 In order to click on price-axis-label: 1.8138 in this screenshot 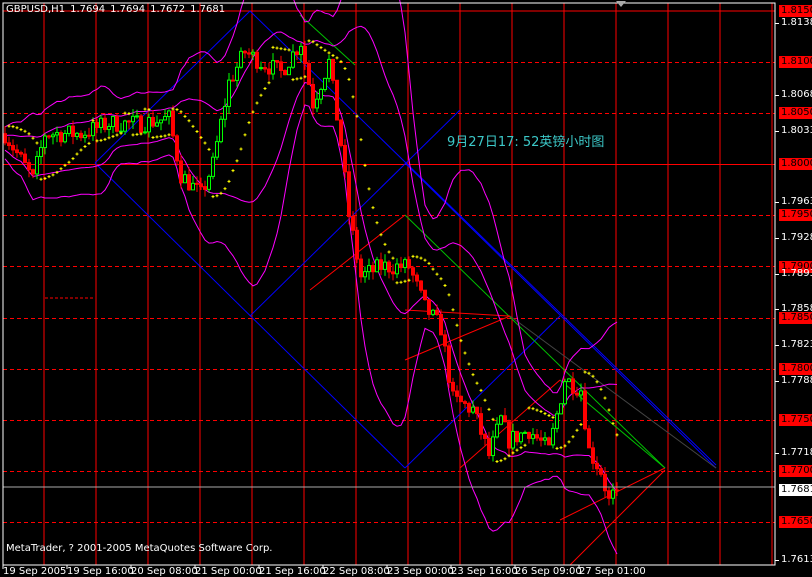, I will do `click(796, 23)`.